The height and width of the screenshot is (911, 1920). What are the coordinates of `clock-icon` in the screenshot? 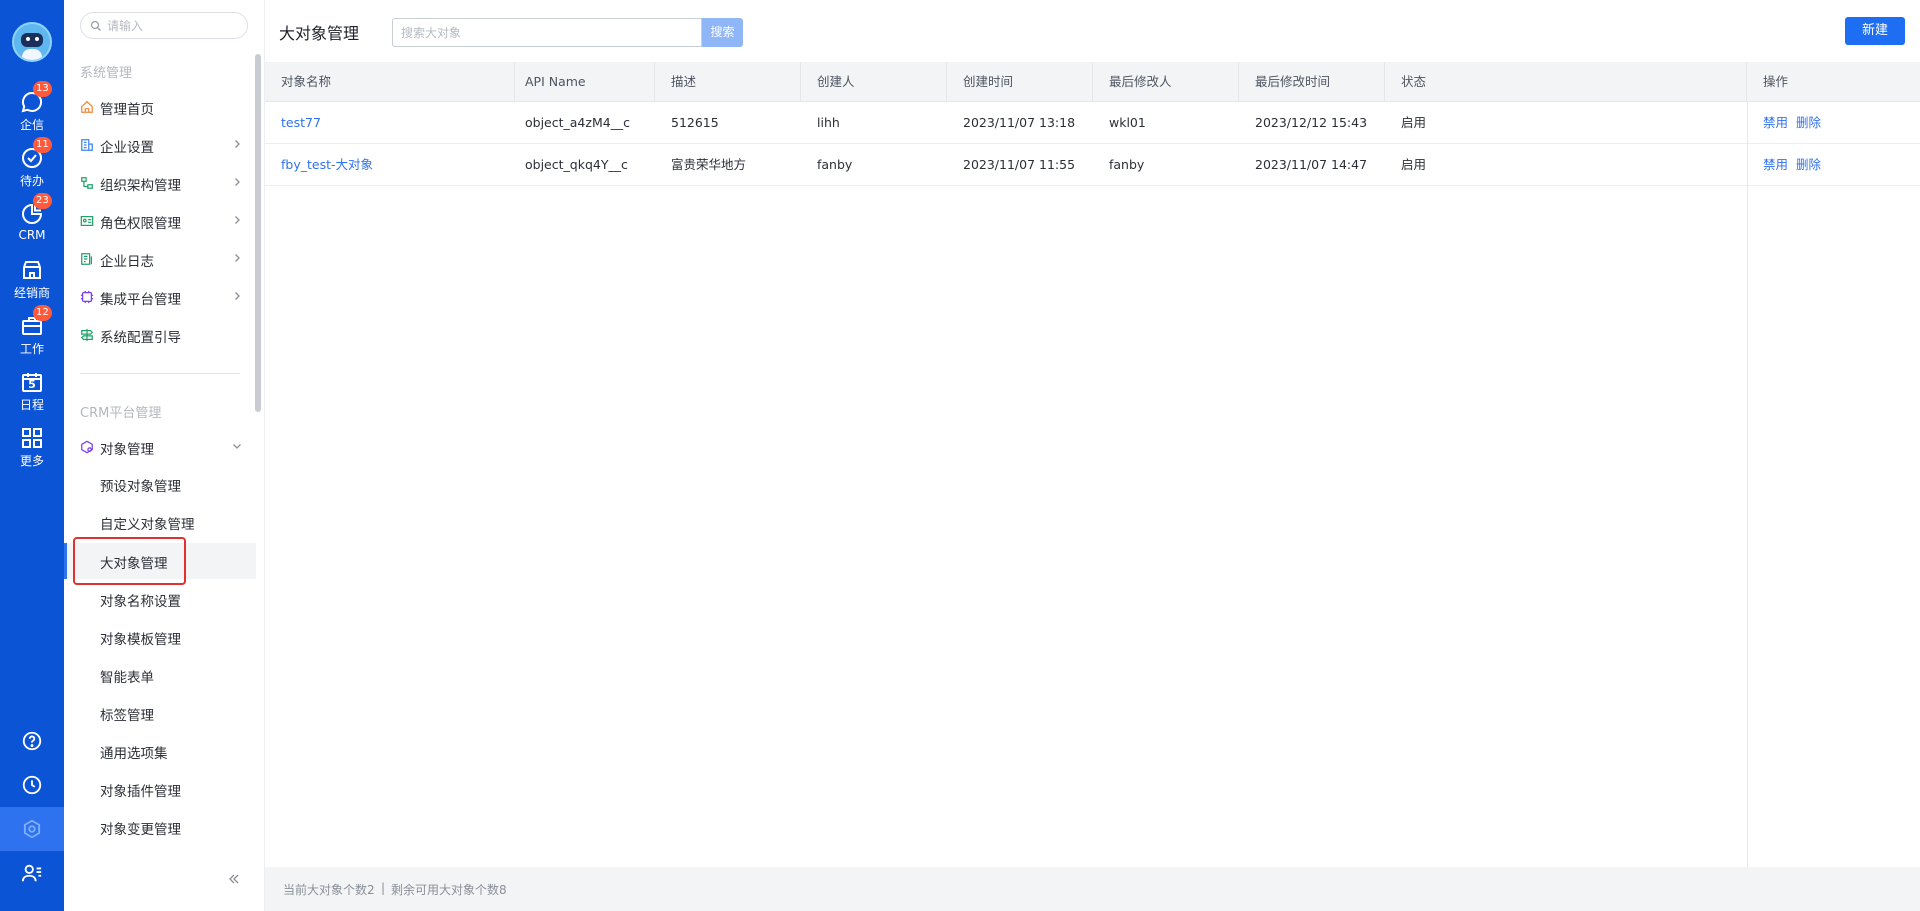 It's located at (32, 785).